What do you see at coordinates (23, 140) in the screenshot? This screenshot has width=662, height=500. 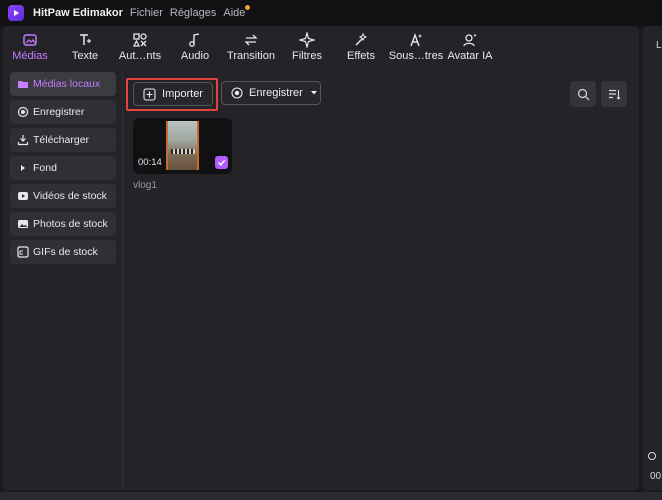 I see `download-icon` at bounding box center [23, 140].